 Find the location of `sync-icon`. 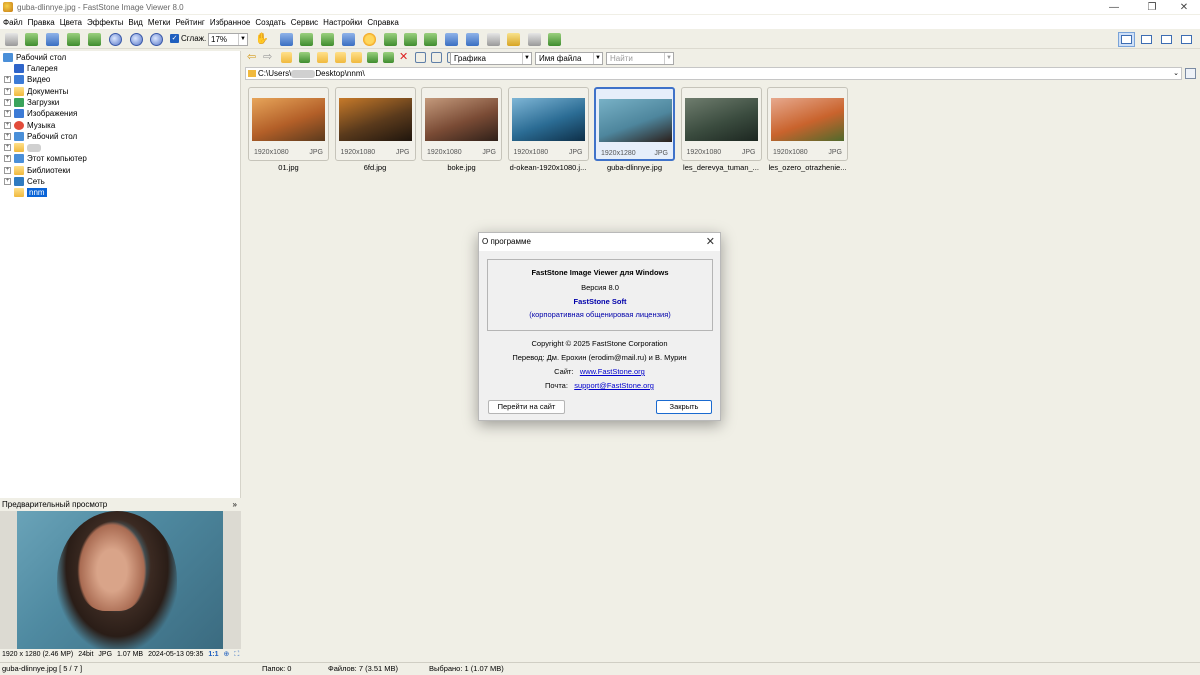

sync-icon is located at coordinates (372, 57).